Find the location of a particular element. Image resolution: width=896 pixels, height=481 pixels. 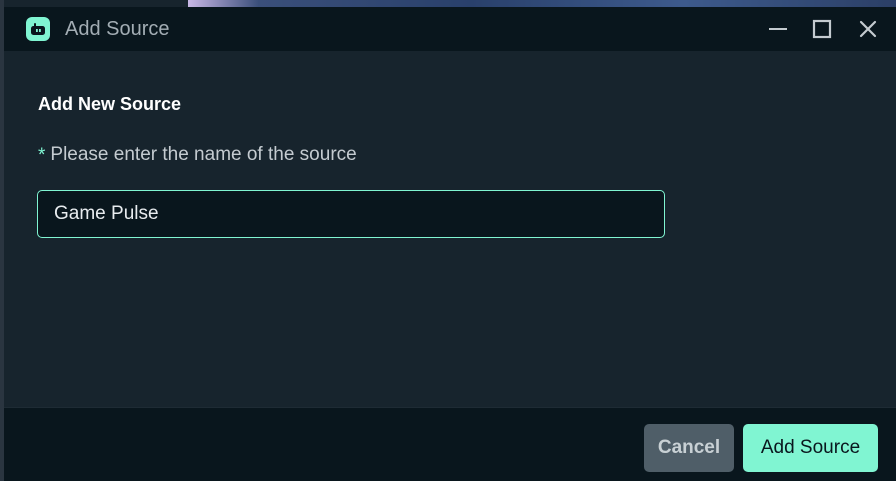

minimize-icon is located at coordinates (778, 29).